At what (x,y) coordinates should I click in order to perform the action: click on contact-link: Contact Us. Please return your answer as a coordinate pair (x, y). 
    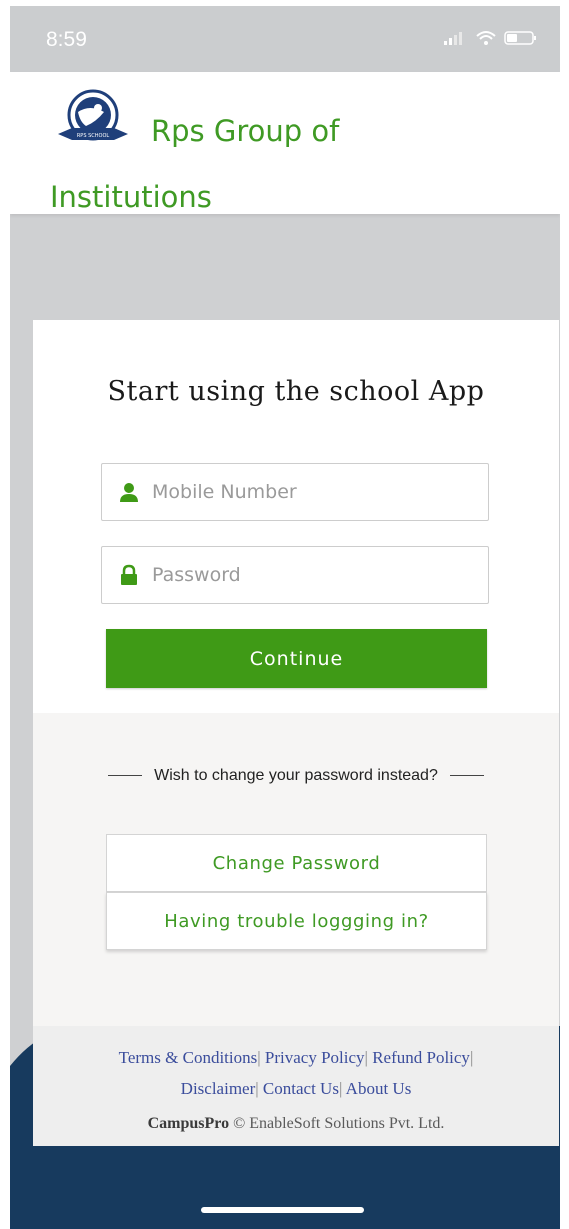
    Looking at the image, I should click on (301, 1088).